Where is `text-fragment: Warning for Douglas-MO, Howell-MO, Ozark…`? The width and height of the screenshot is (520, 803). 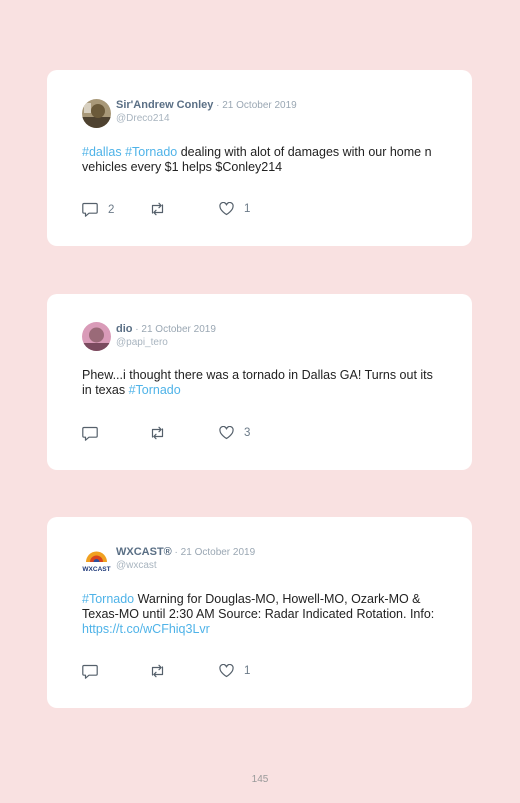
text-fragment: Warning for Douglas-MO, Howell-MO, Ozark… is located at coordinates (258, 606).